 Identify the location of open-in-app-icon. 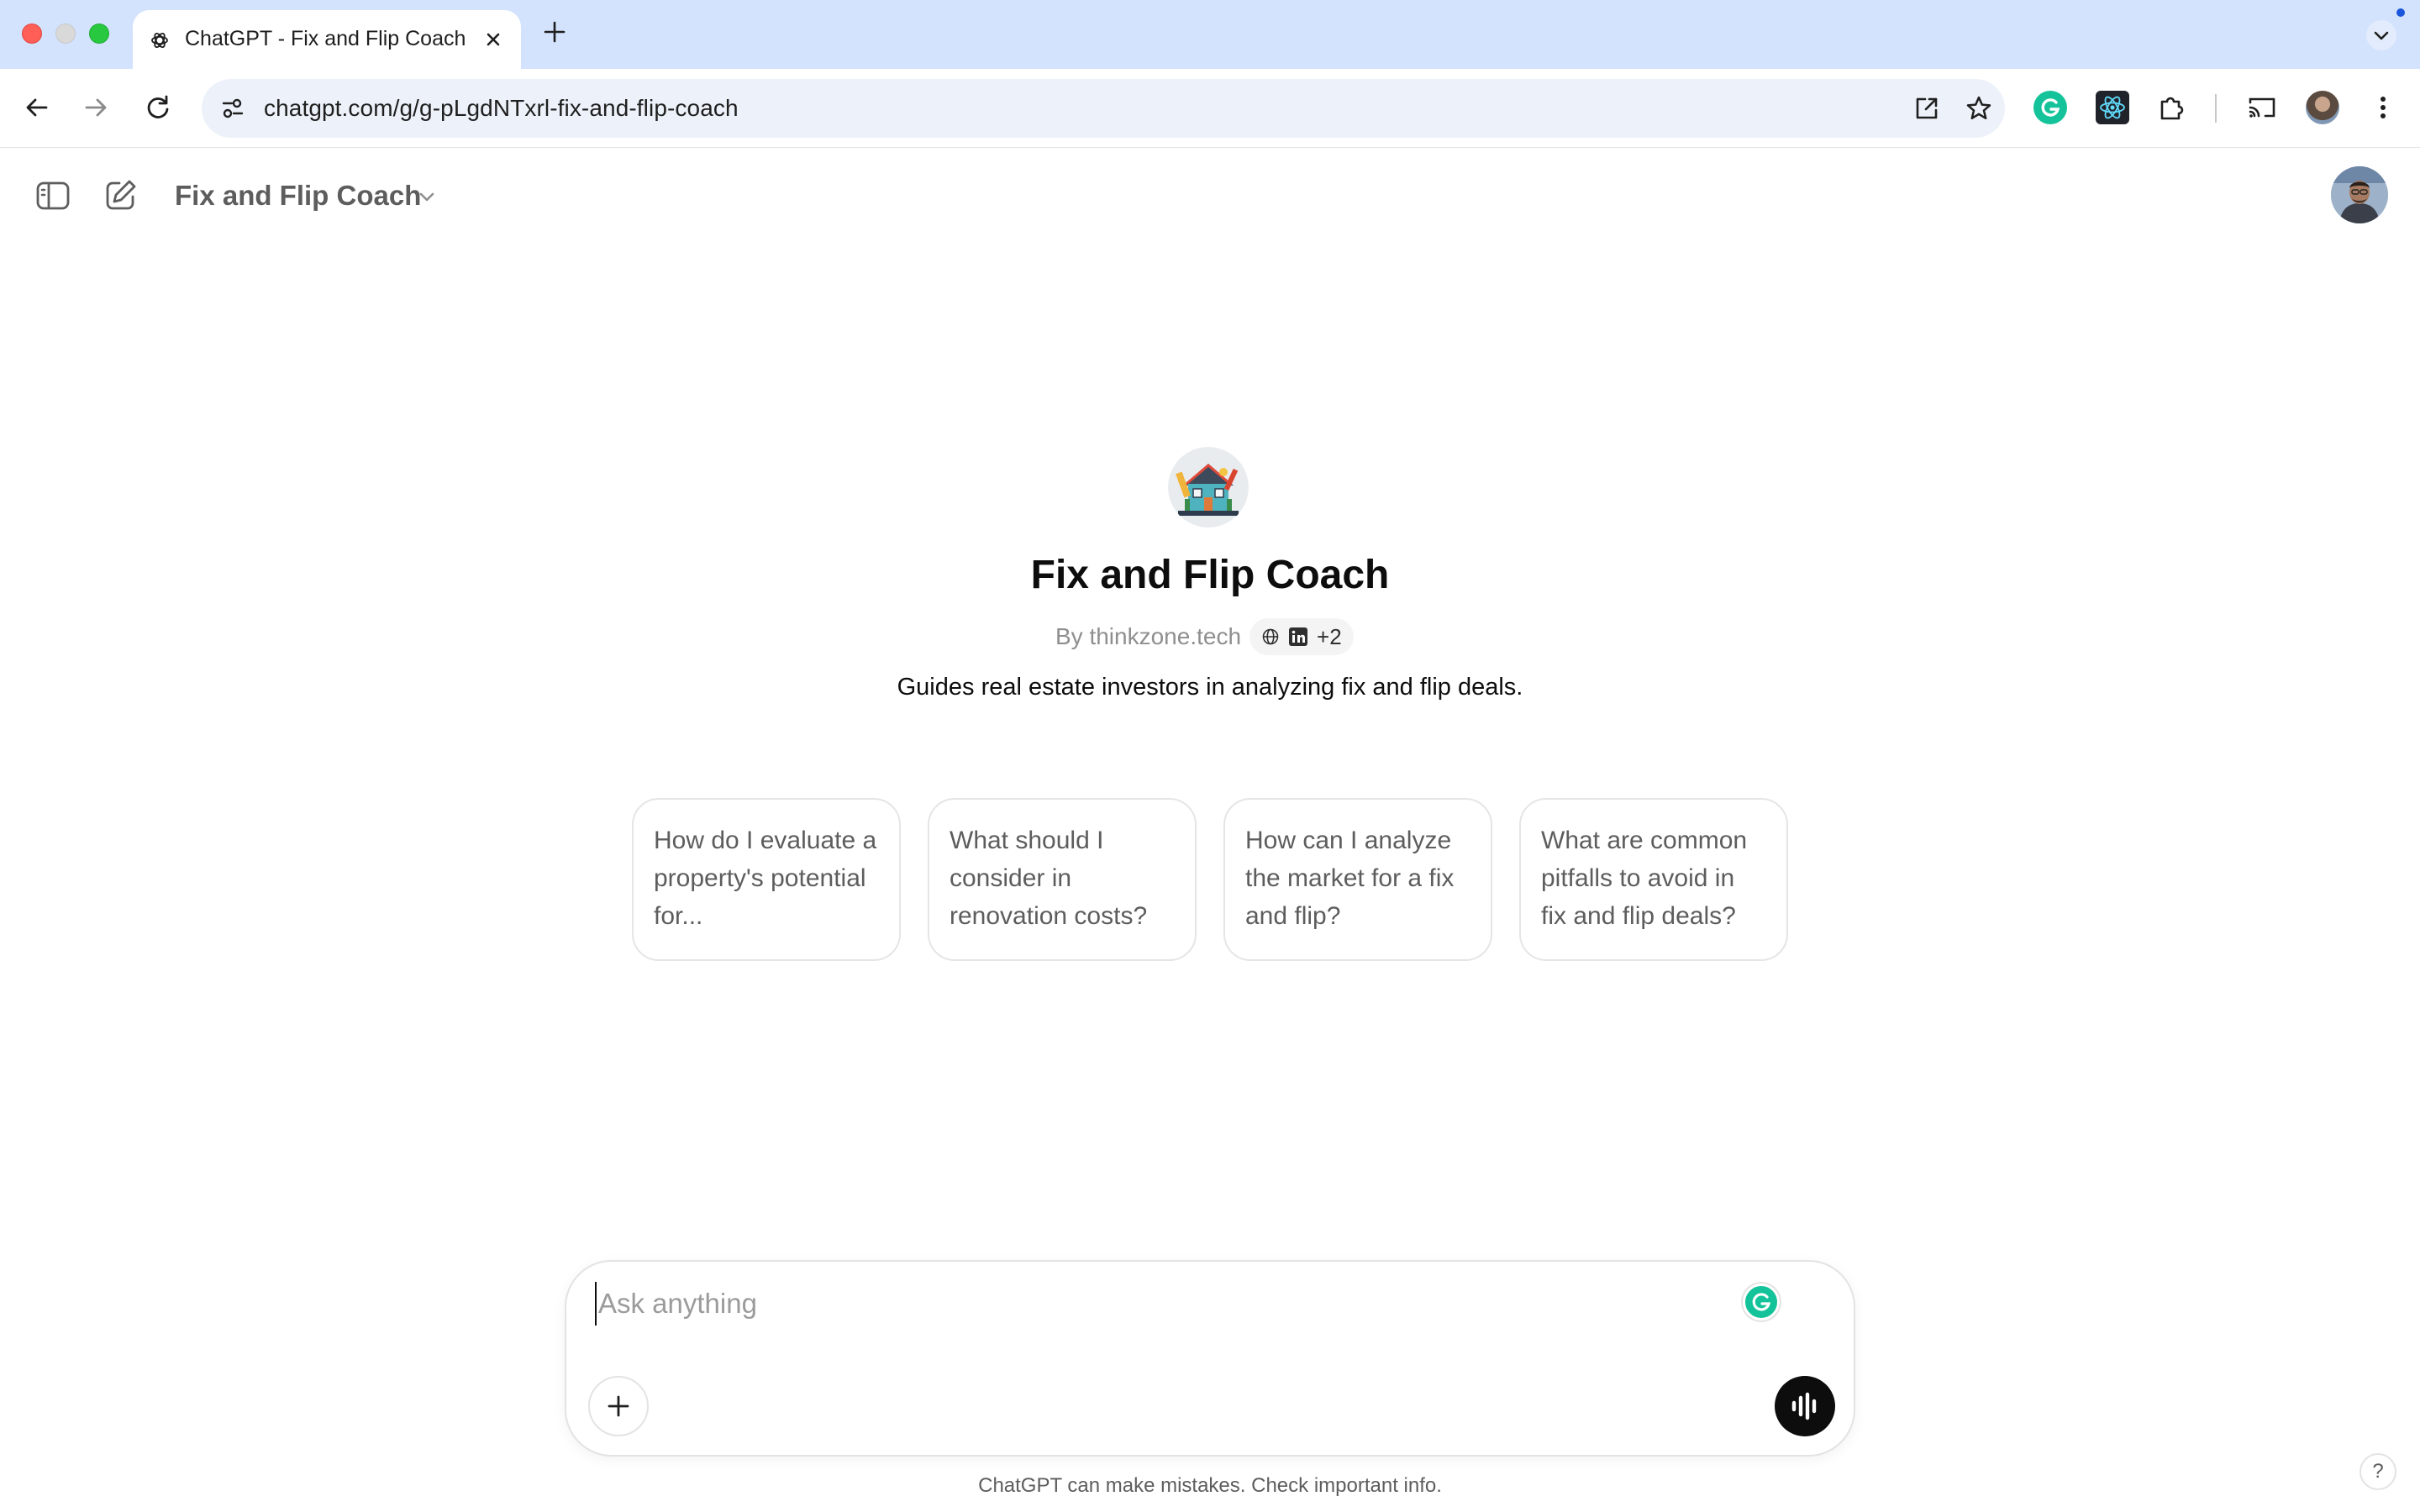
(1927, 108).